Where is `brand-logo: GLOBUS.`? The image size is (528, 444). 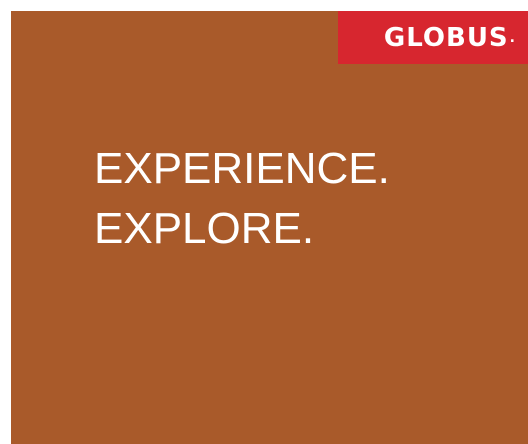 brand-logo: GLOBUS. is located at coordinates (433, 37).